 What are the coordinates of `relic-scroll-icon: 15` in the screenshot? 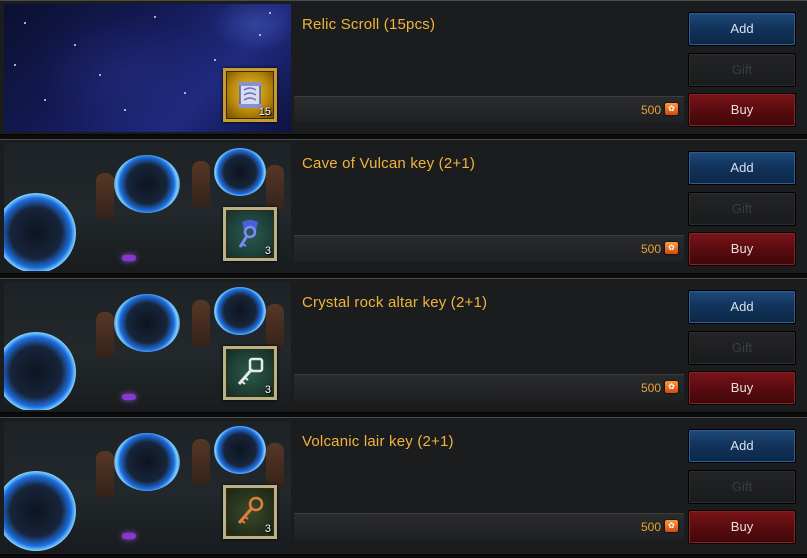 It's located at (250, 95).